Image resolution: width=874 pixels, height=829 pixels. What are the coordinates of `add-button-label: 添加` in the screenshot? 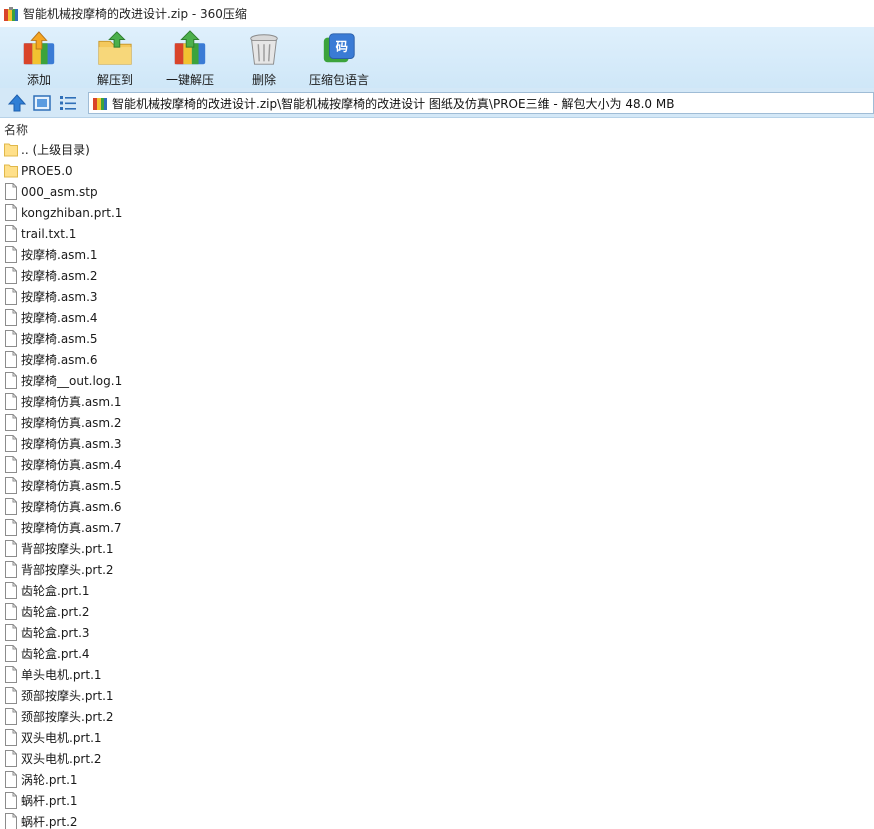 It's located at (38, 80).